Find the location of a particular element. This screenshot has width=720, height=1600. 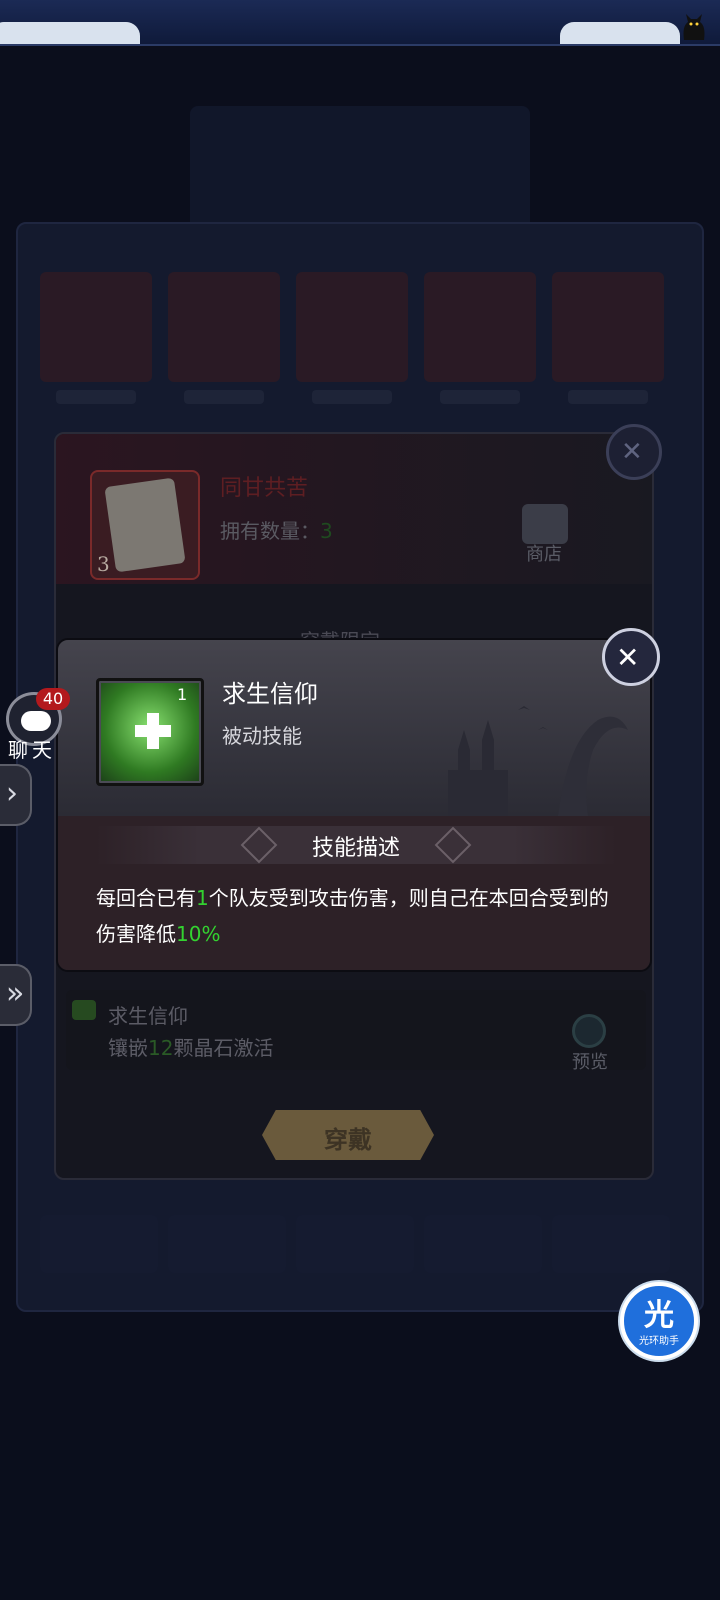

chevron-right-icon: › is located at coordinates (12, 793).